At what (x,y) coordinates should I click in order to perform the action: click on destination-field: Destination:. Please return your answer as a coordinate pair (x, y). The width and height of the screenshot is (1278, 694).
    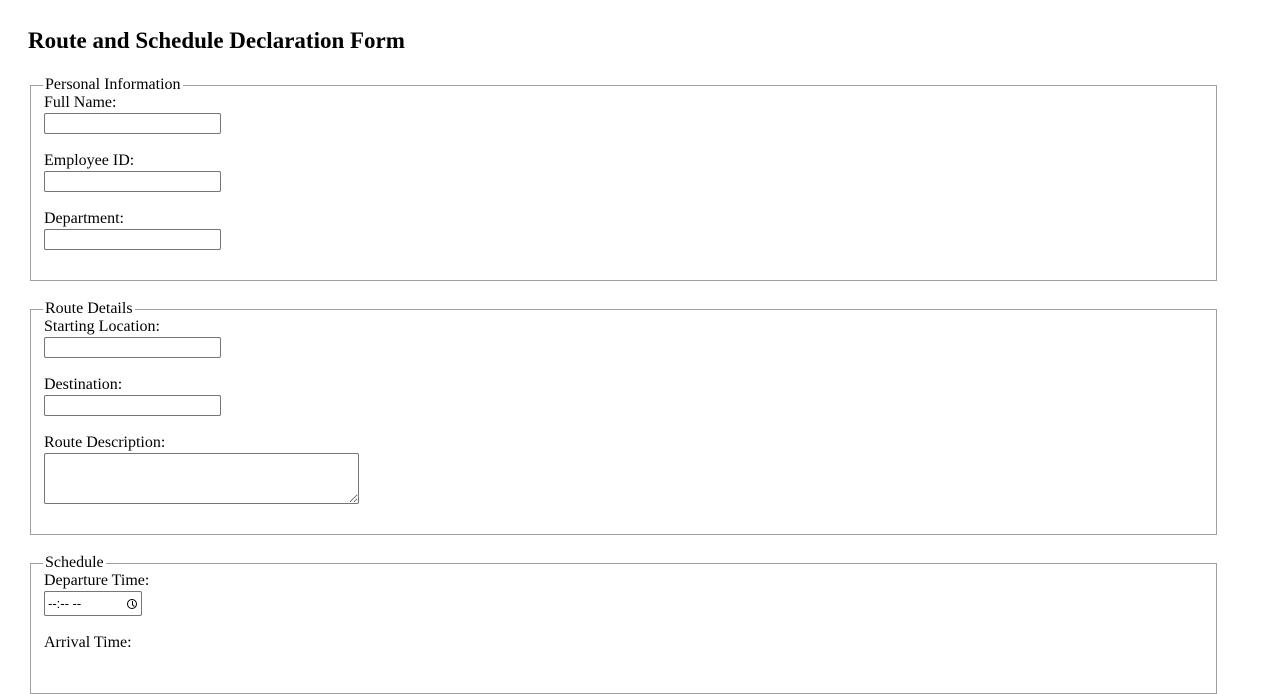
    Looking at the image, I should click on (630, 396).